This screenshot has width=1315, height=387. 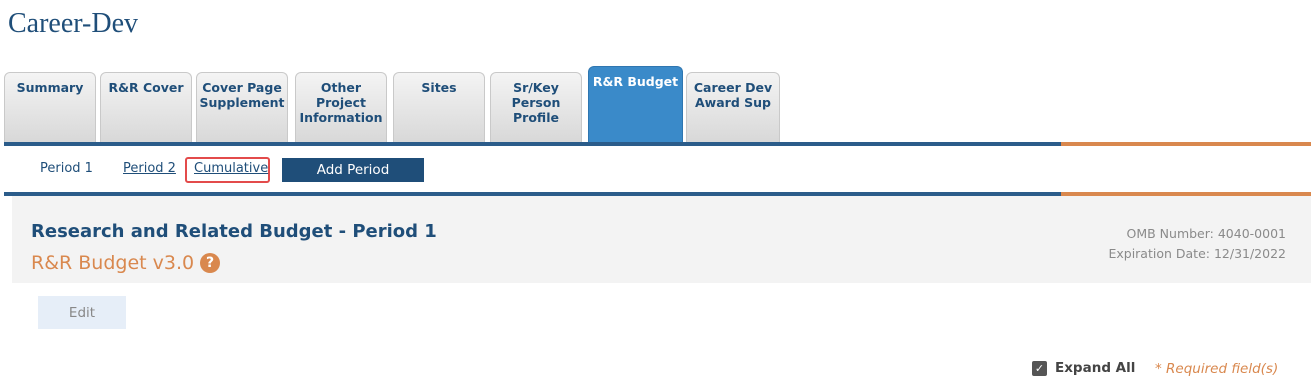 I want to click on form-version: R&R Budget v3.0 ?, so click(x=126, y=263).